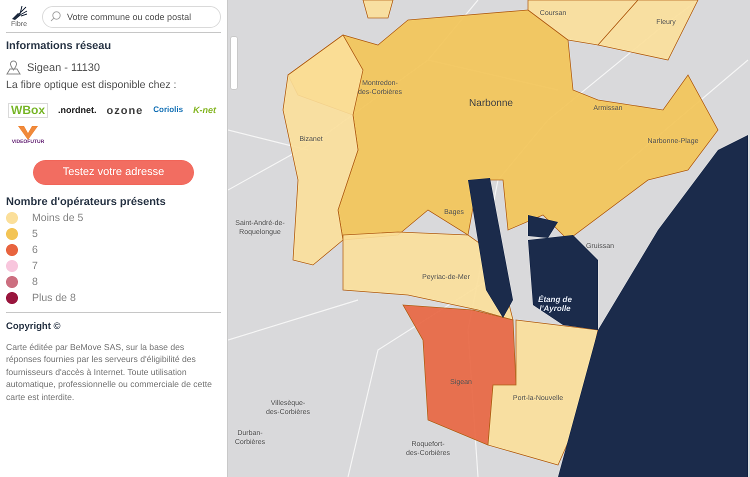 This screenshot has height=477, width=750. Describe the element at coordinates (109, 371) in the screenshot. I see `copyright-text: Carte éditée par BeMove SAS, sur la base des réponses fournies par les serveurs d'éligibilité des fournisseurs d'accès à Internet. Toute utilisation automatique, professionnelle ou commerciale de cette carte est interdite.` at that location.